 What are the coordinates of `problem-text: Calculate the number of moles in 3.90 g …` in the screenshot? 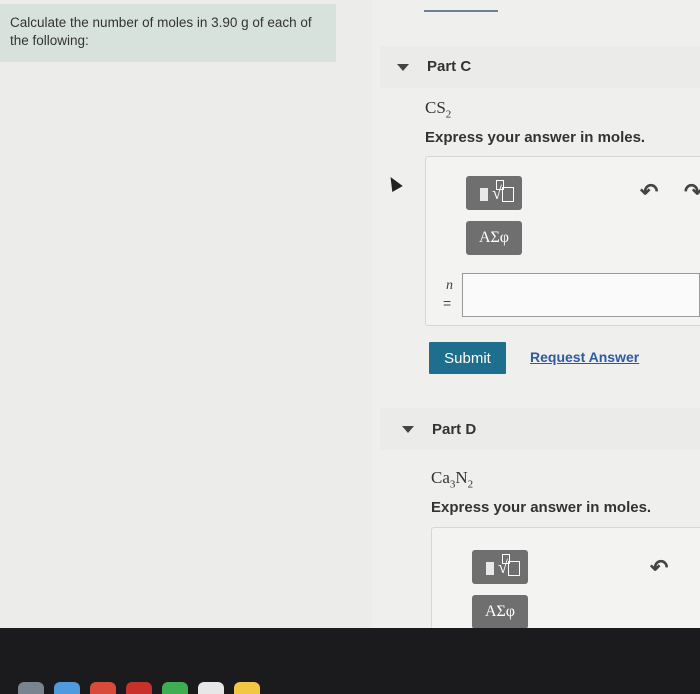 It's located at (161, 31).